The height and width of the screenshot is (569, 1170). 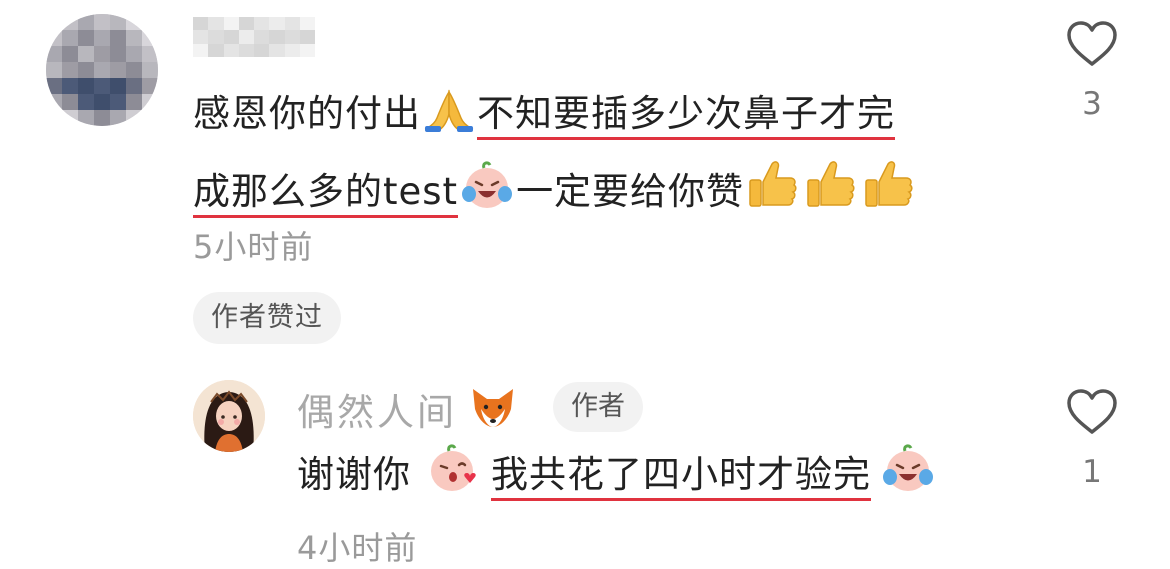 What do you see at coordinates (354, 474) in the screenshot?
I see `reply-text-intro: 谢谢你` at bounding box center [354, 474].